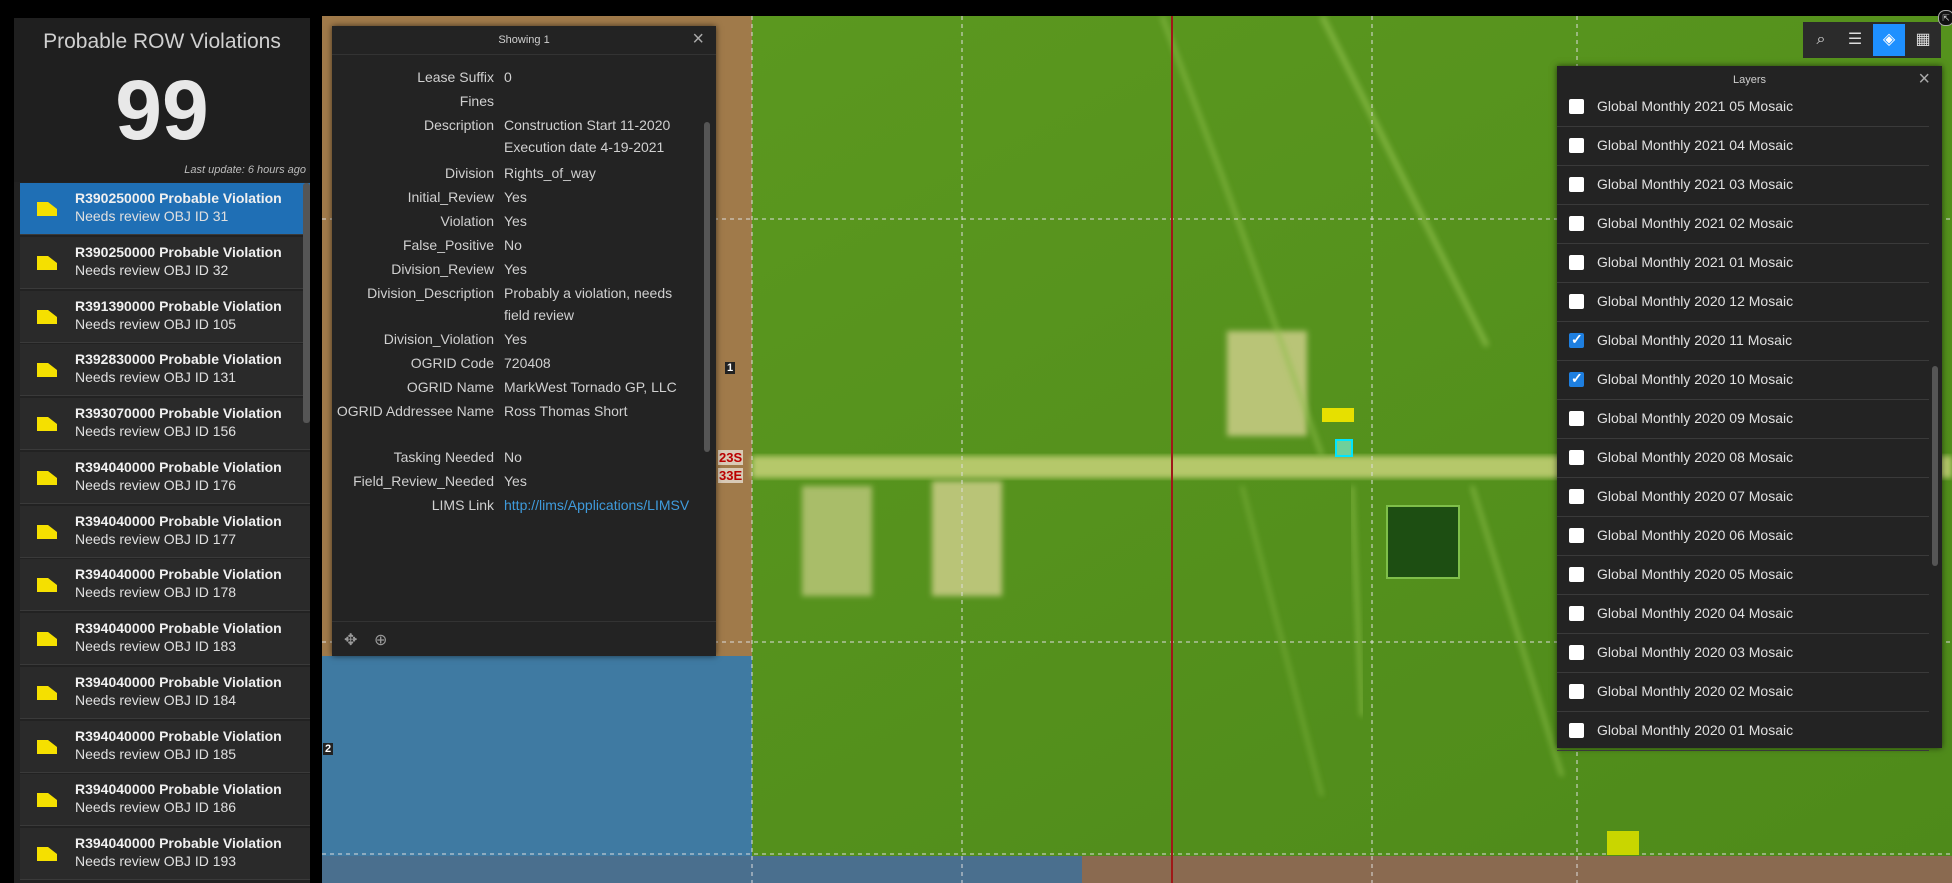 The image size is (1952, 883). I want to click on layer-item: Global Monthly 2020 01 Mosaic, so click(1743, 731).